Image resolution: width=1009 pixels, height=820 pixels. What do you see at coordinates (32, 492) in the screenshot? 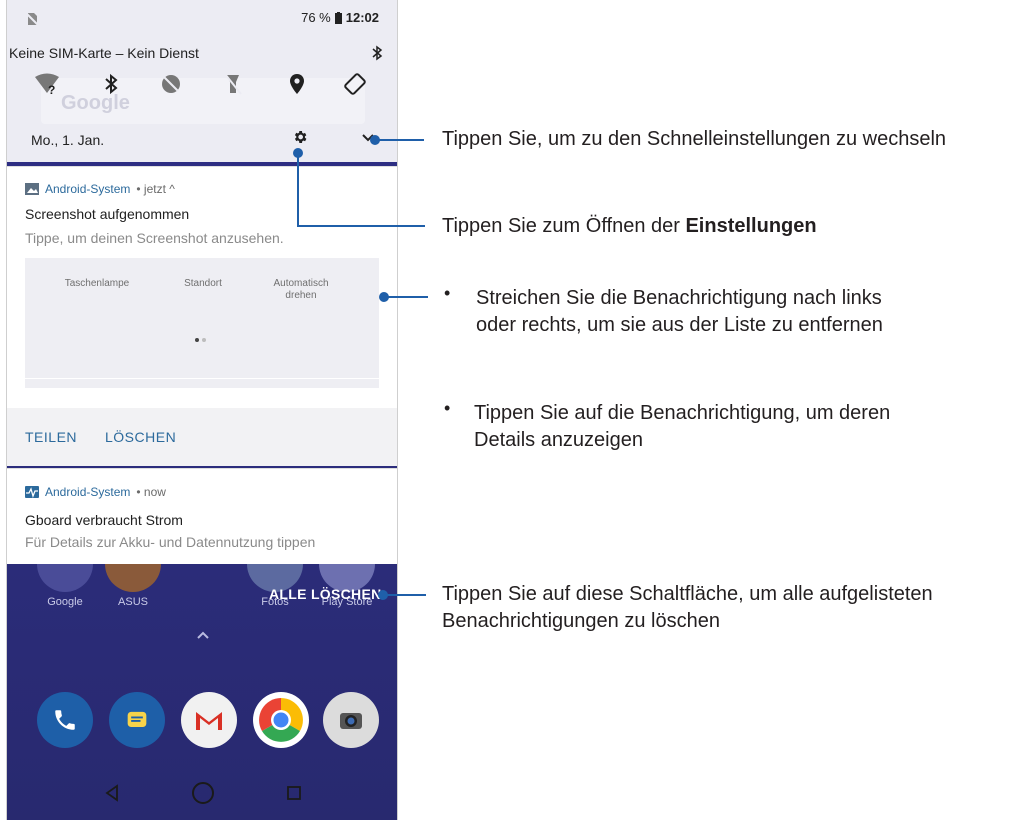
I see `battery-usage-icon` at bounding box center [32, 492].